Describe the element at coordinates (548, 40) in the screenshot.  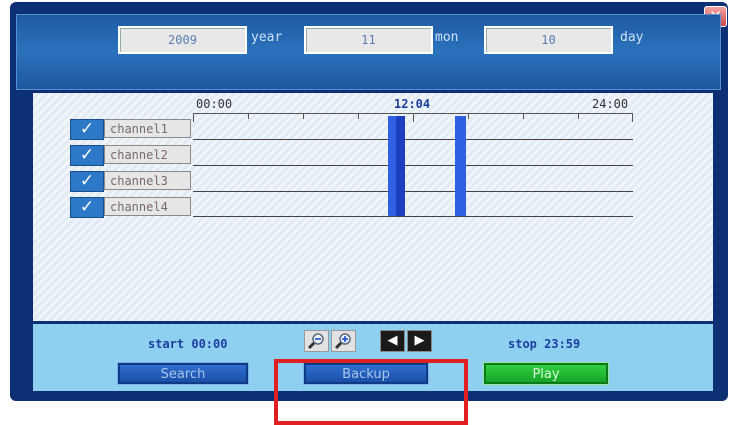
I see `day-field: 10` at that location.